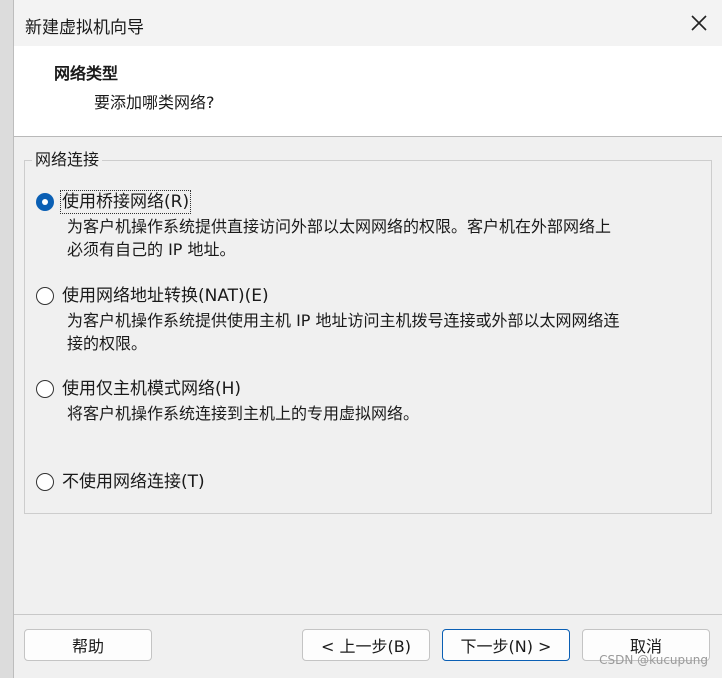  What do you see at coordinates (84, 28) in the screenshot?
I see `window-title: 新建虚拟机向导` at bounding box center [84, 28].